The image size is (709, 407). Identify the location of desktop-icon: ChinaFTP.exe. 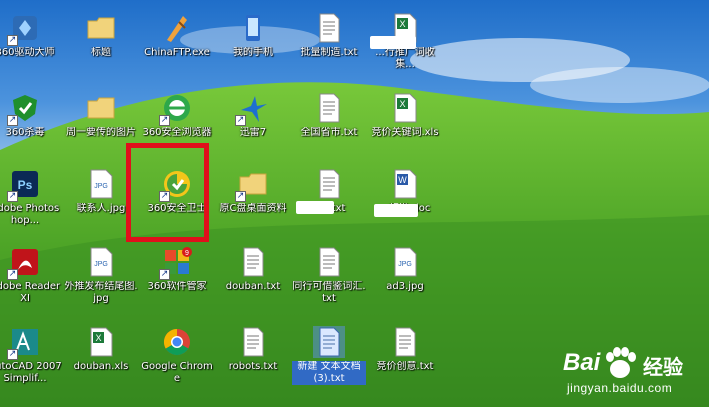
(177, 43).